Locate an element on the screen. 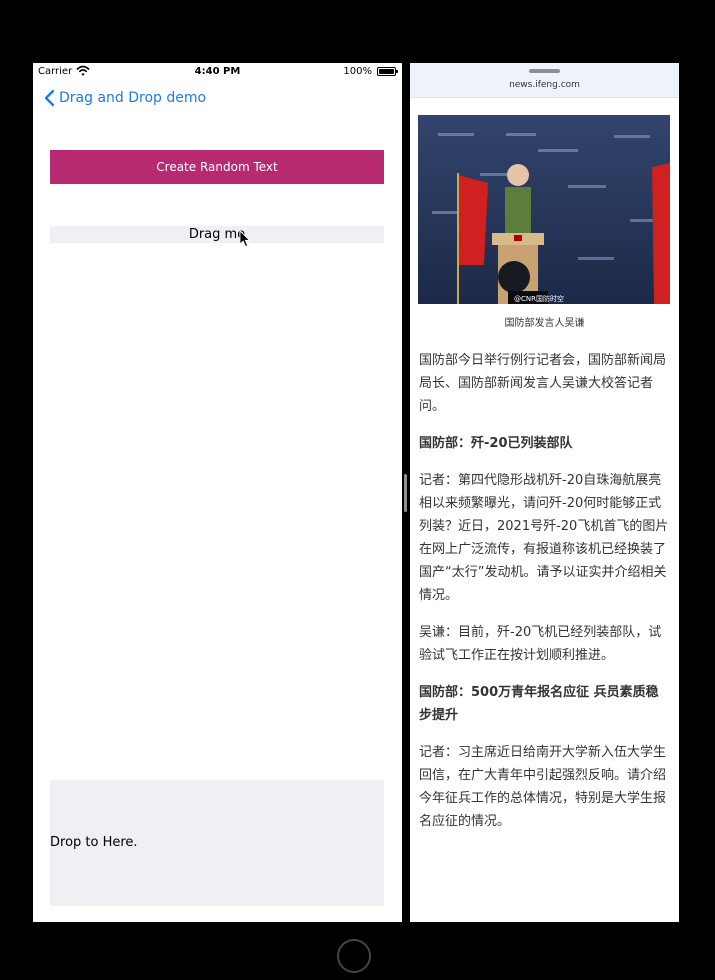  url-text: news.ifeng.com is located at coordinates (544, 85).